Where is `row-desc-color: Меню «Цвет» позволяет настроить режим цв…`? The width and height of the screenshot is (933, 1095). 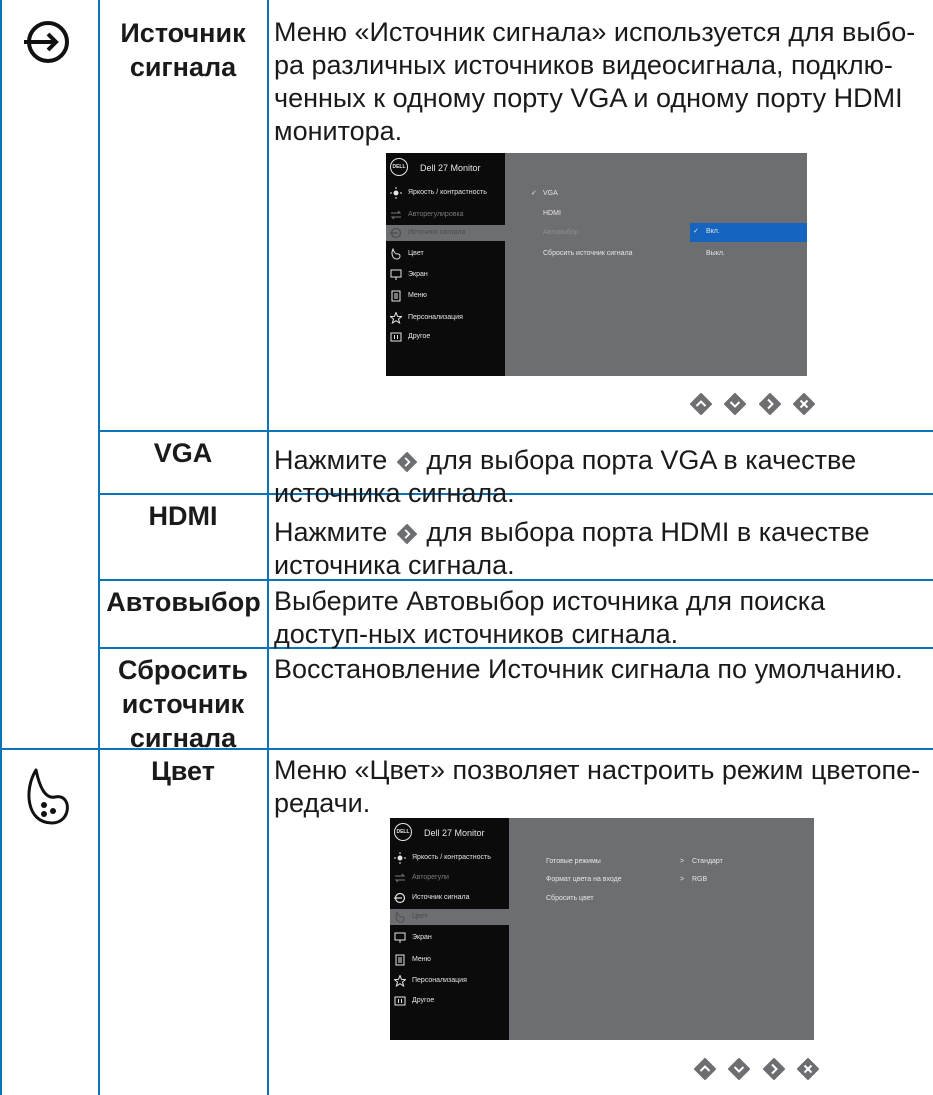 row-desc-color: Меню «Цвет» позволяет настроить режим цв… is located at coordinates (597, 786).